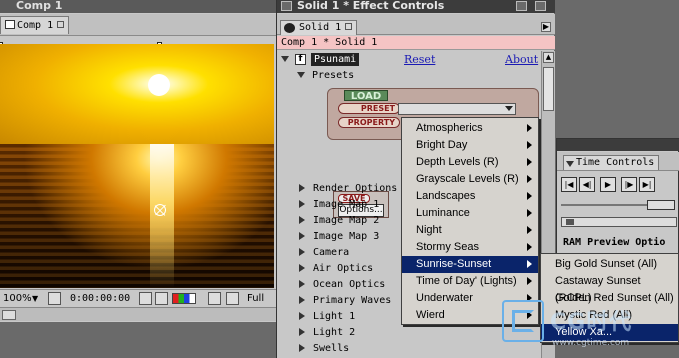 The image size is (679, 358). What do you see at coordinates (300, 59) in the screenshot?
I see `effect-enable-toggle: f` at bounding box center [300, 59].